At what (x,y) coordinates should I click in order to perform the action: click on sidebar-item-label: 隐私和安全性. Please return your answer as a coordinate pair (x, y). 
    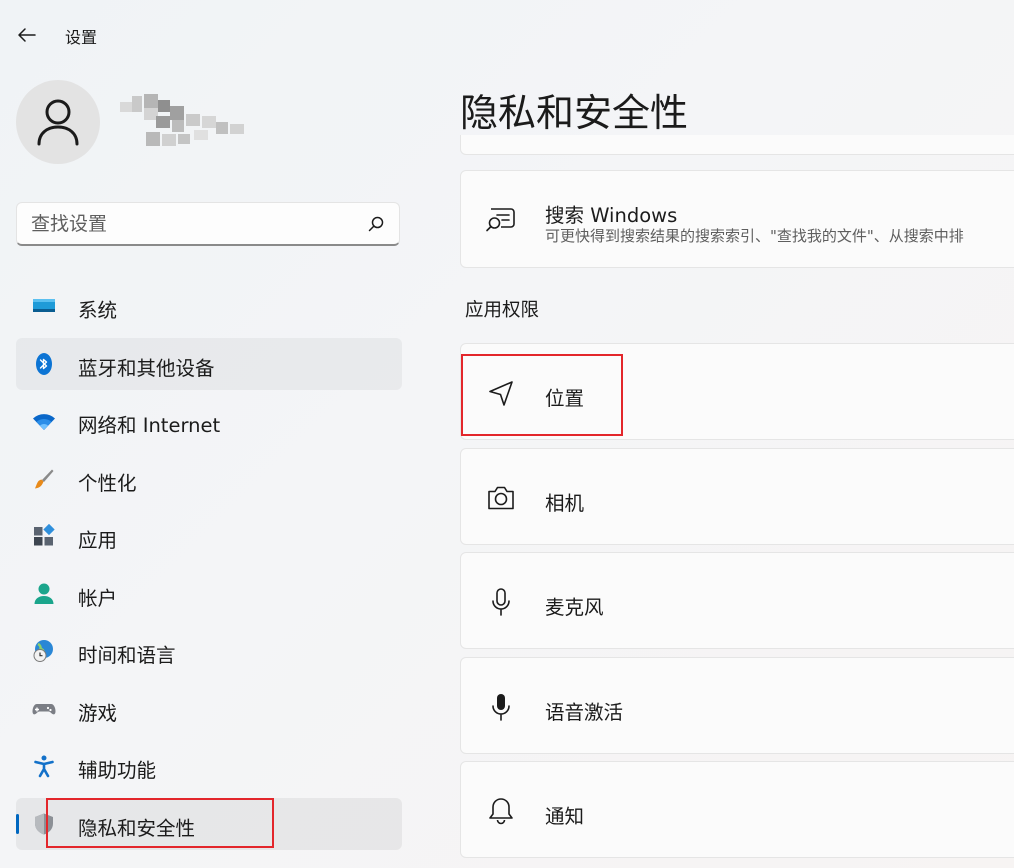
    Looking at the image, I should click on (137, 828).